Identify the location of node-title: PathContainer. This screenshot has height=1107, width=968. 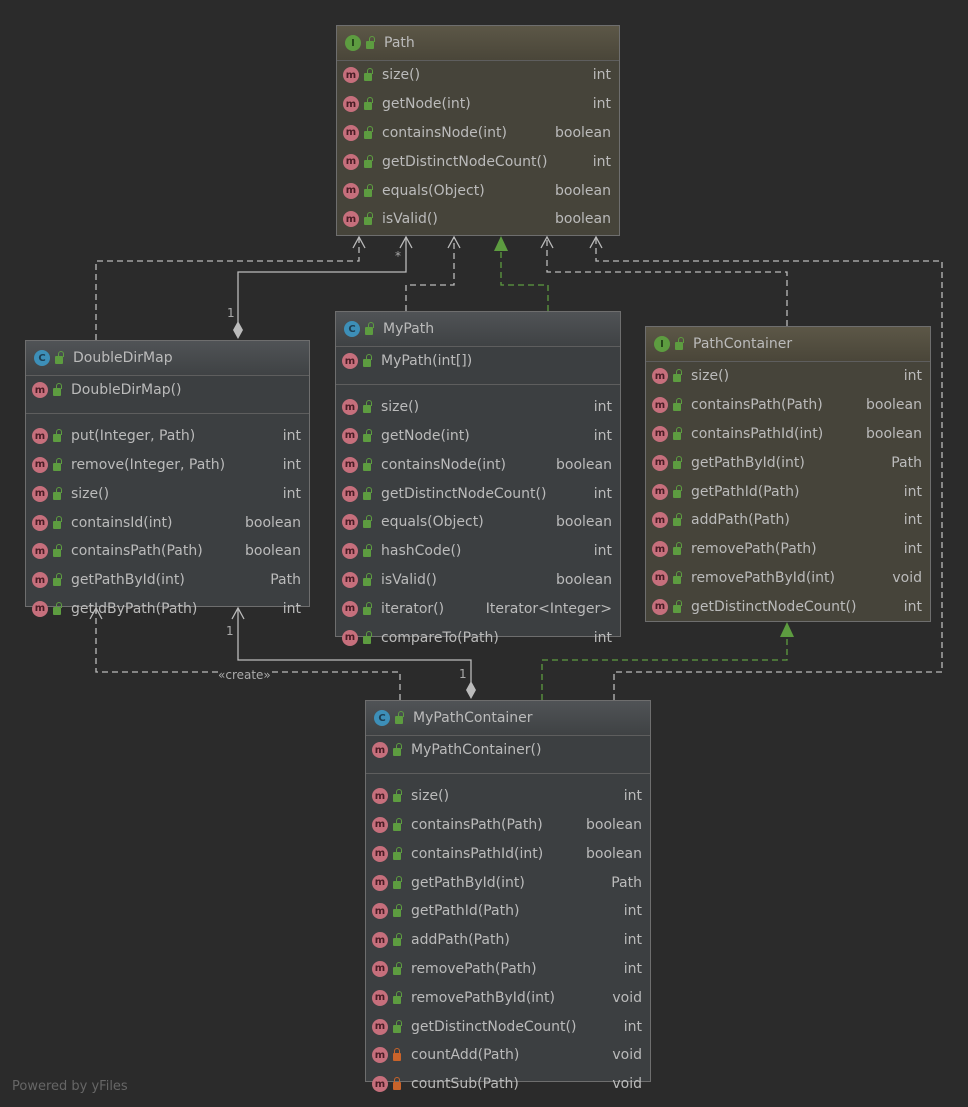
(743, 344).